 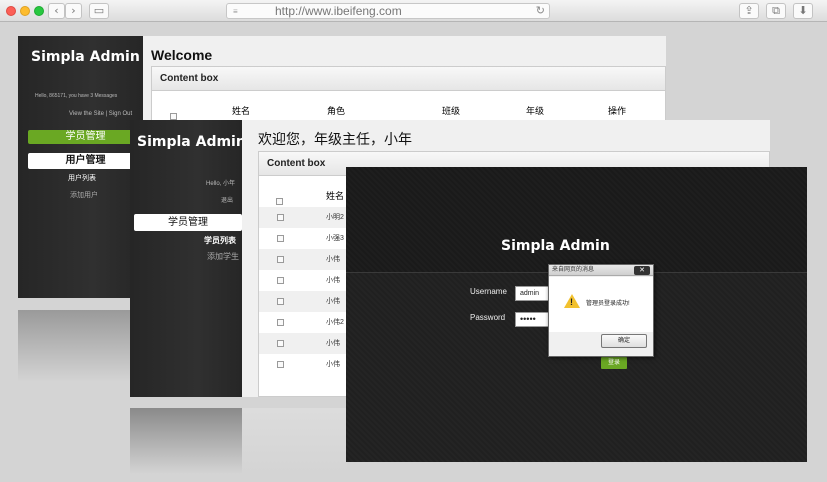 What do you see at coordinates (220, 240) in the screenshot?
I see `nav-student-list: 学员列表` at bounding box center [220, 240].